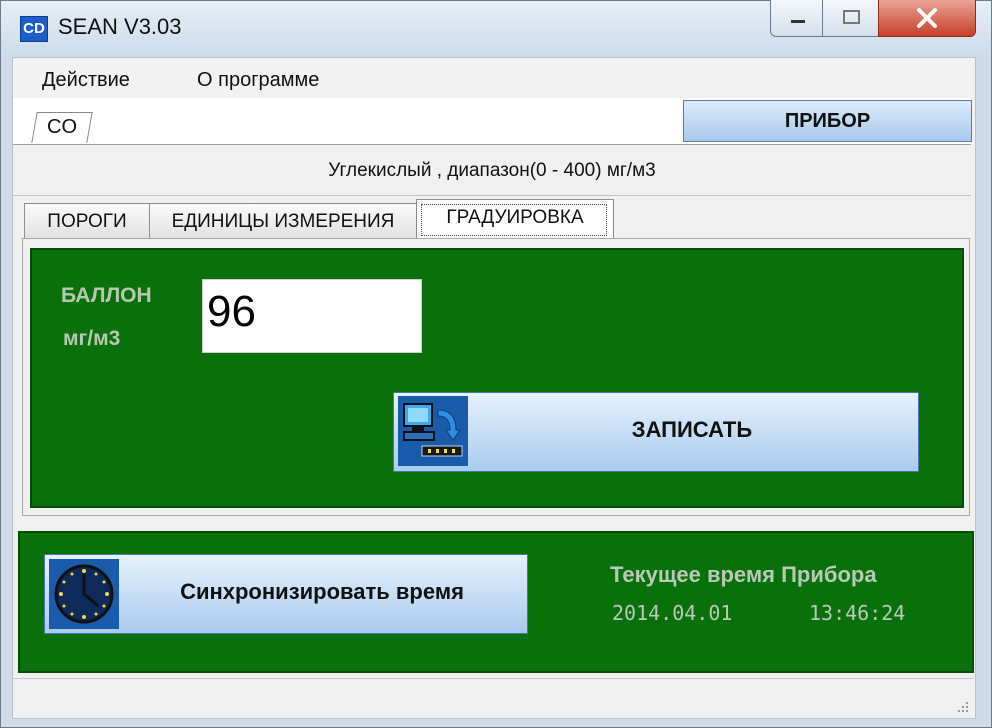  What do you see at coordinates (743, 574) in the screenshot?
I see `device-time-title: Текущее время Прибора` at bounding box center [743, 574].